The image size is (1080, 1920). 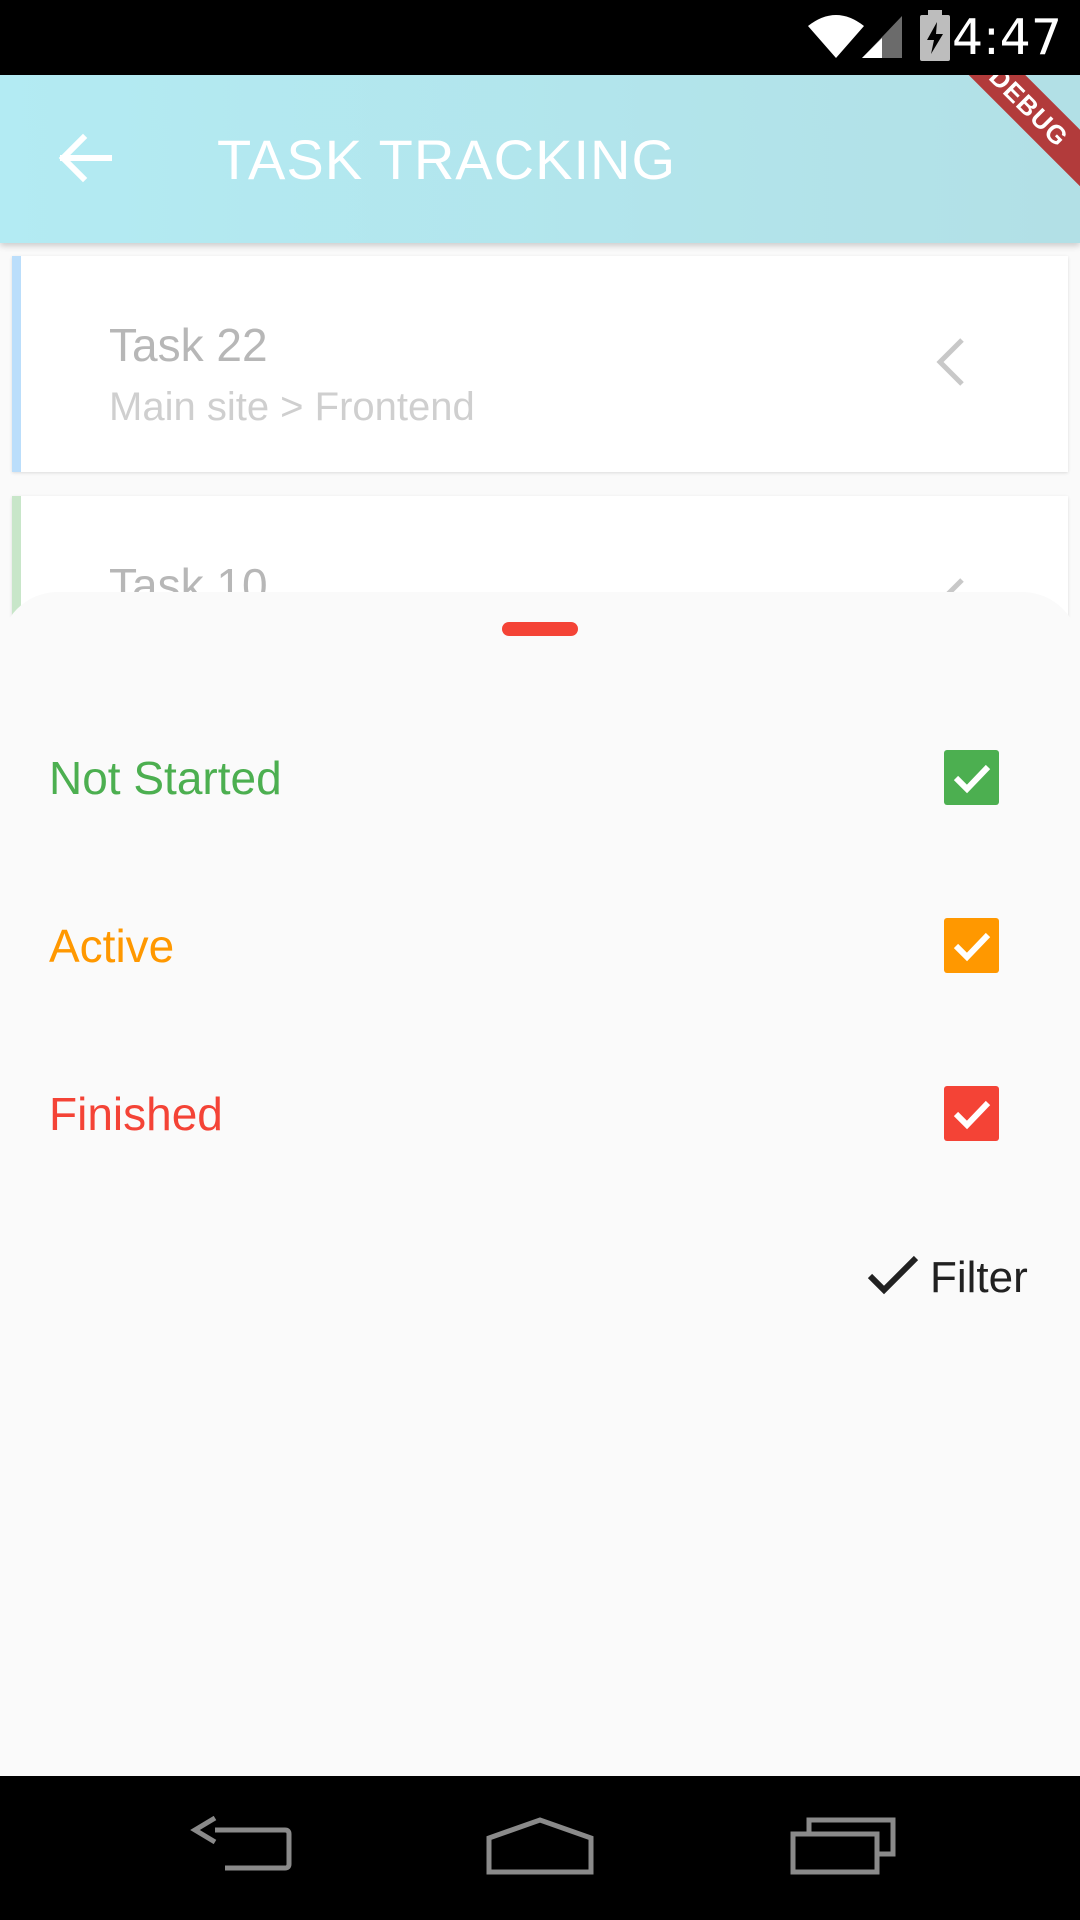 I want to click on home-nav-button, so click(x=540, y=1848).